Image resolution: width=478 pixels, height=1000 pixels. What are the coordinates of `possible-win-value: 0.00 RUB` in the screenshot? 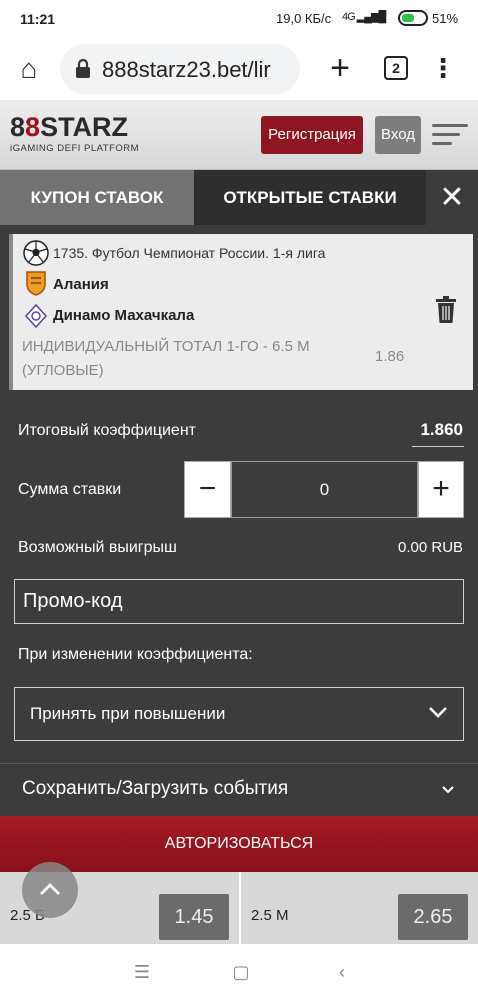 It's located at (431, 547).